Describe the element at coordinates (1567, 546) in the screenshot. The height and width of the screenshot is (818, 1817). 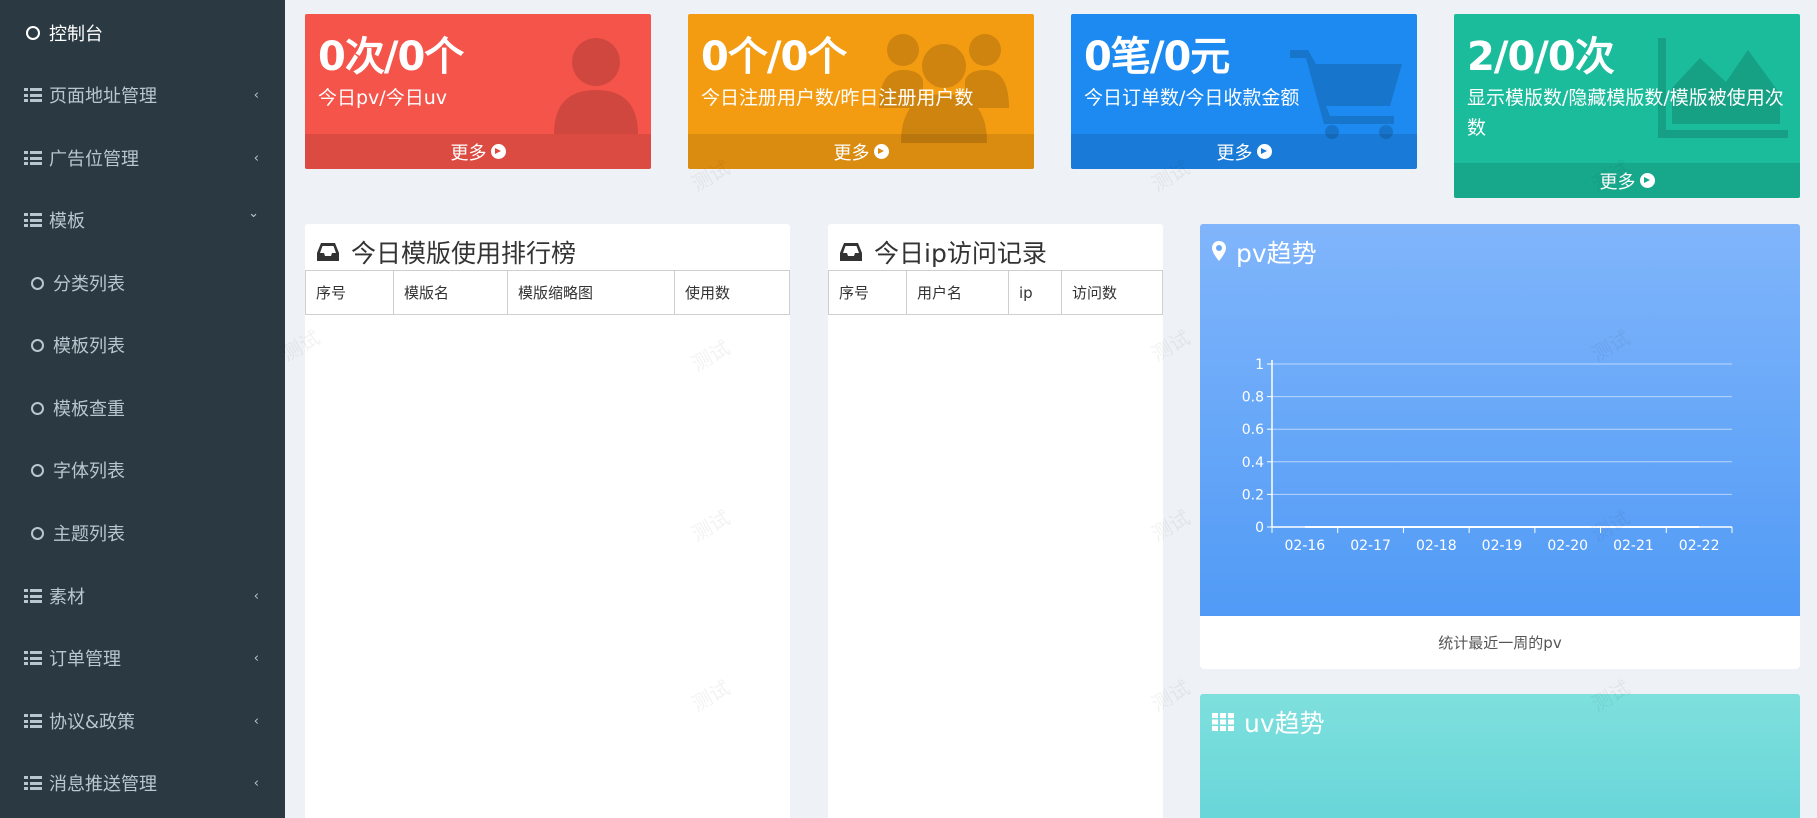
I see `x-tick-label: 02-20` at that location.